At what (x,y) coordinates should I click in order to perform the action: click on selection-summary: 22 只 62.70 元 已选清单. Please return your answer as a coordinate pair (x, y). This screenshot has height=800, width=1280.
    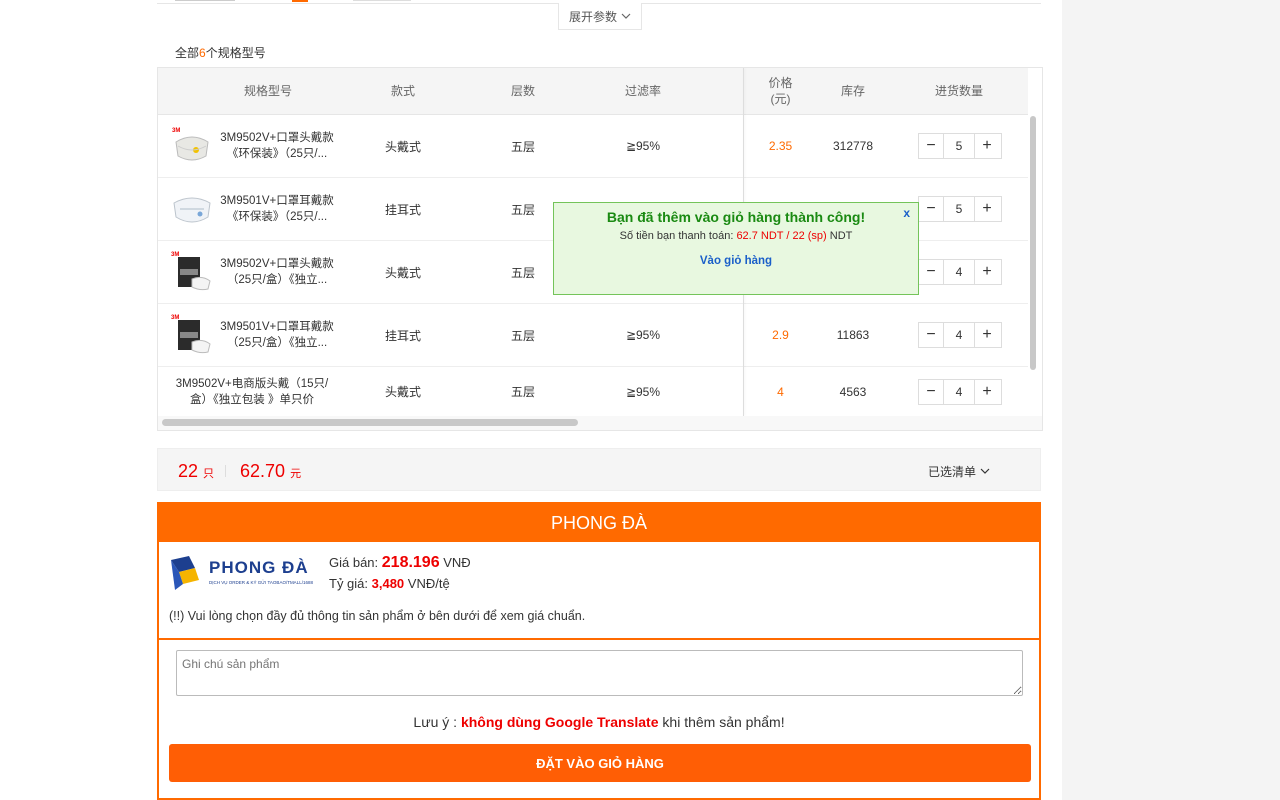
    Looking at the image, I should click on (599, 469).